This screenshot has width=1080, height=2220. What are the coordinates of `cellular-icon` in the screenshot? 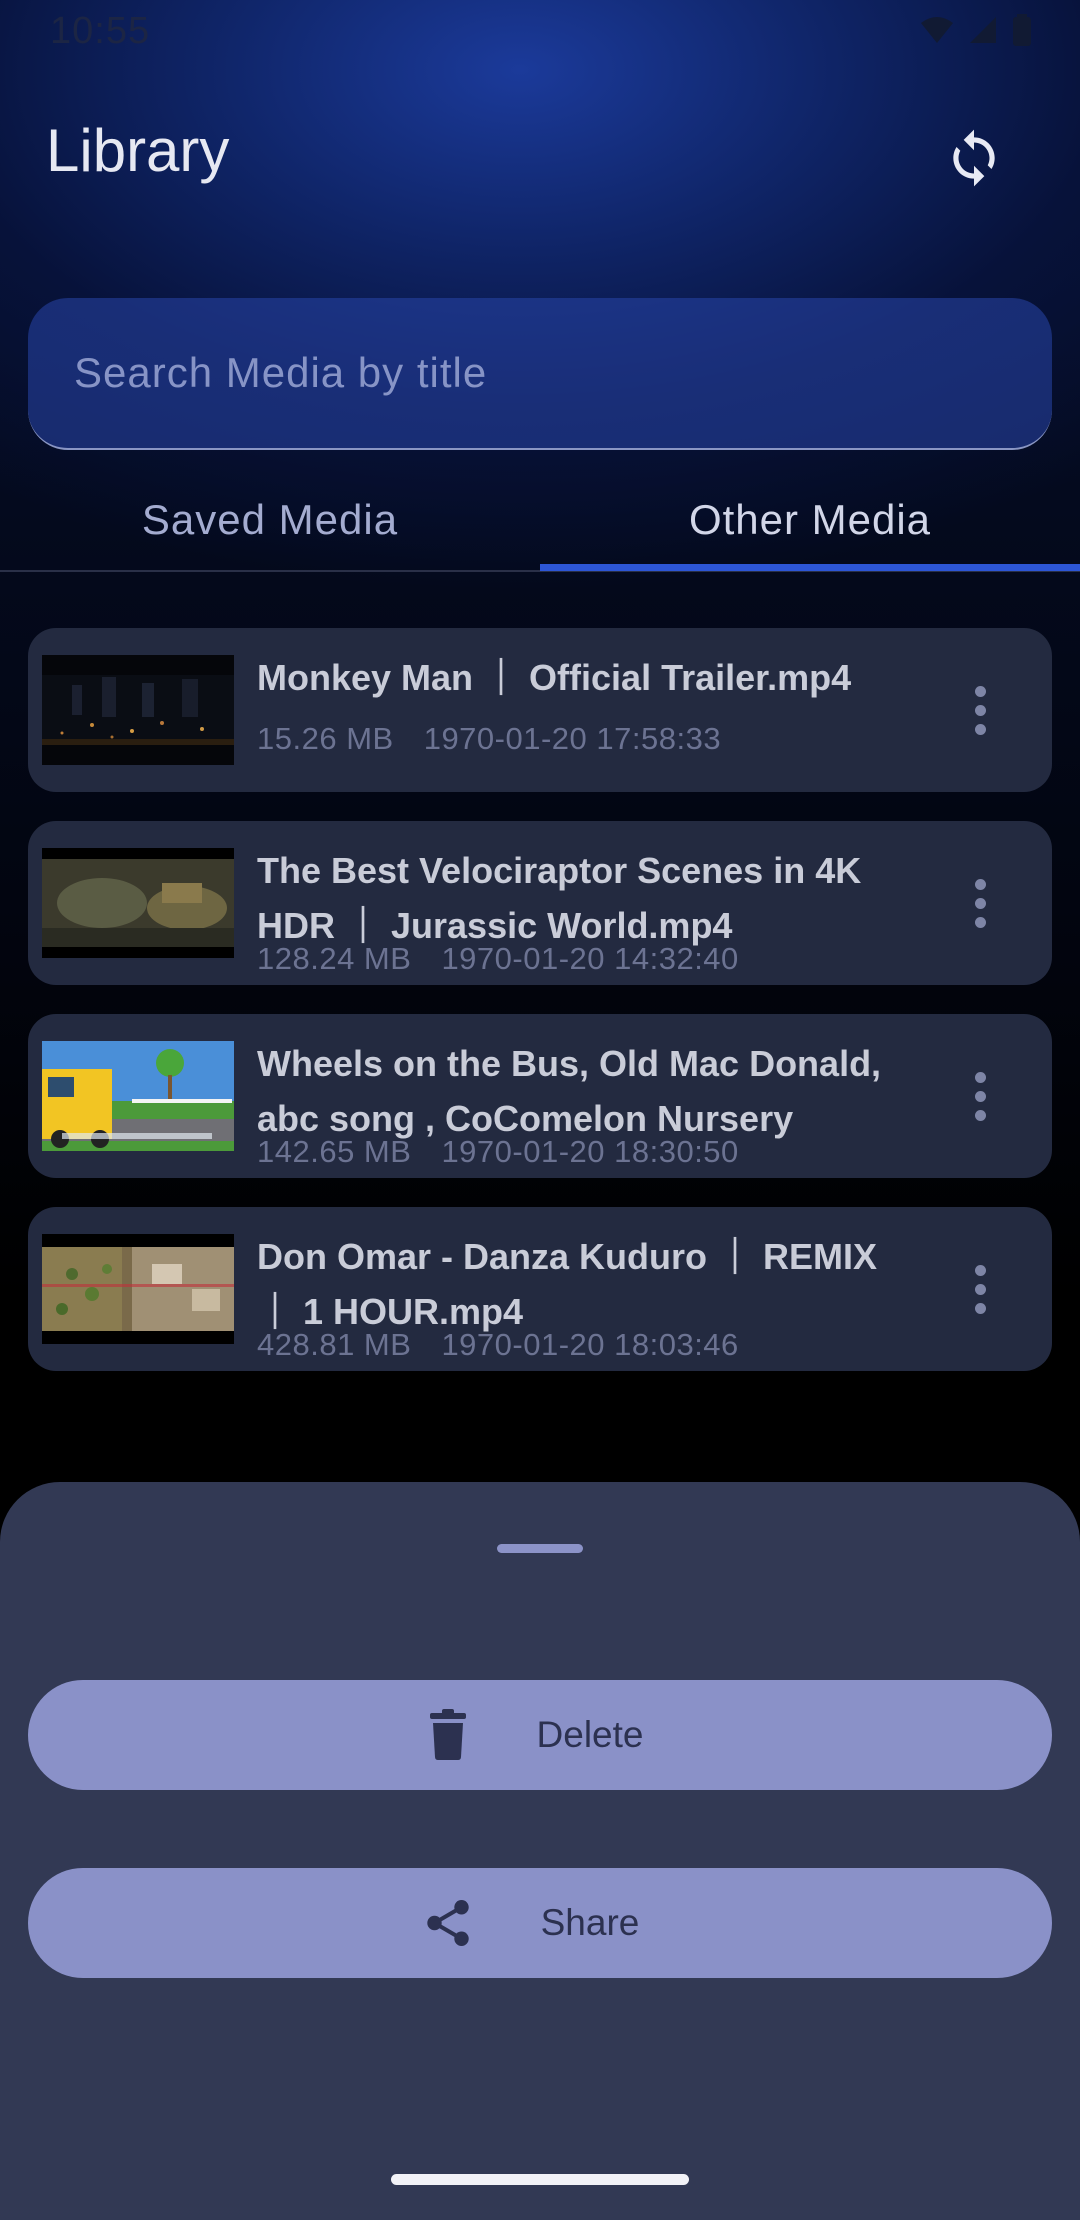 It's located at (983, 30).